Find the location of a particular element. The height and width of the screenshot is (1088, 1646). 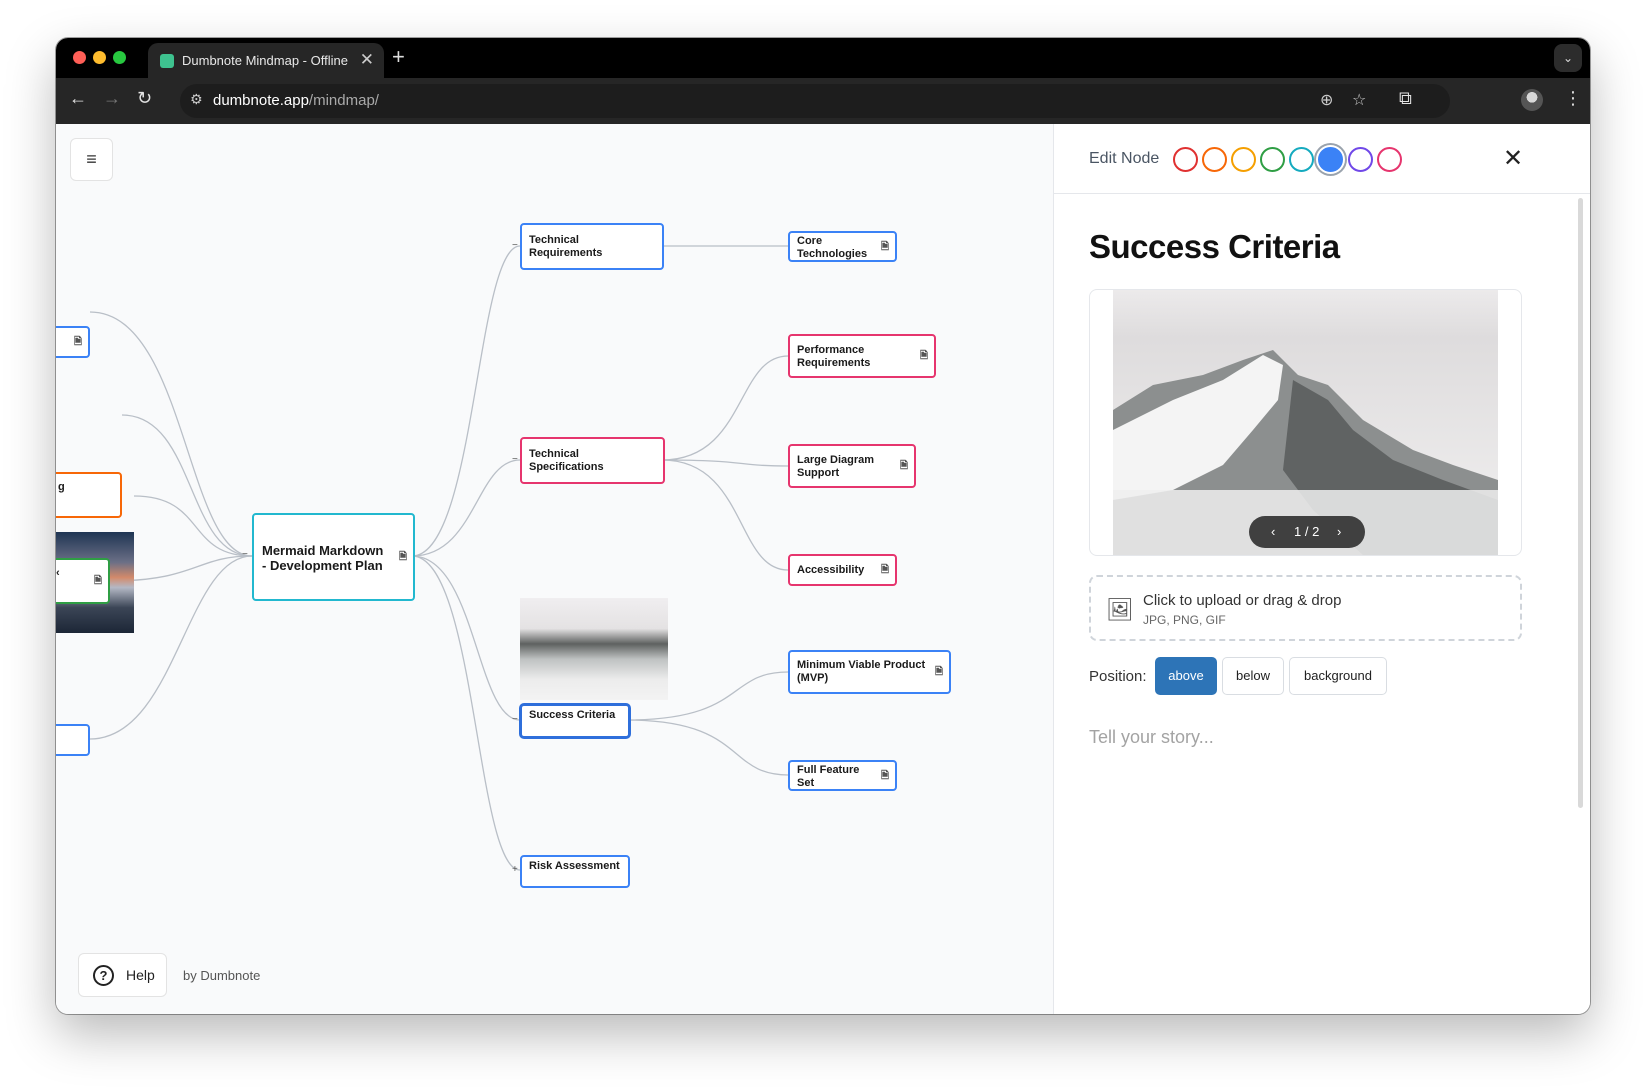

browser-toolbar: ← → ↻ ⚙ dumbnote.app/mindmap/ ⊕ ☆ ⧉ ⋮ is located at coordinates (823, 101).